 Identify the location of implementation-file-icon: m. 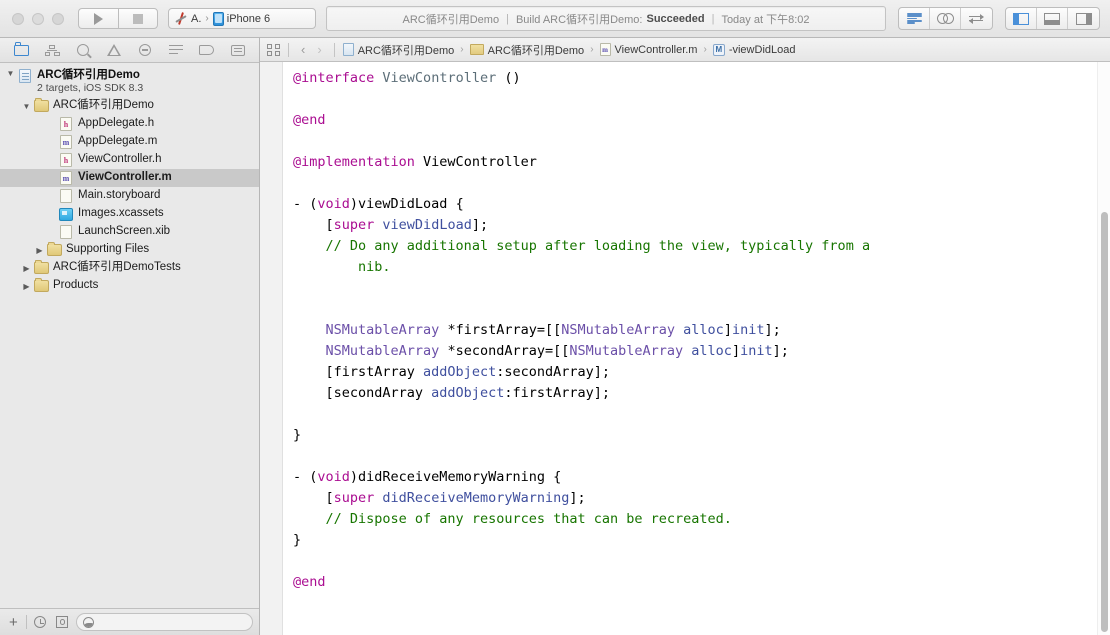
(66, 178).